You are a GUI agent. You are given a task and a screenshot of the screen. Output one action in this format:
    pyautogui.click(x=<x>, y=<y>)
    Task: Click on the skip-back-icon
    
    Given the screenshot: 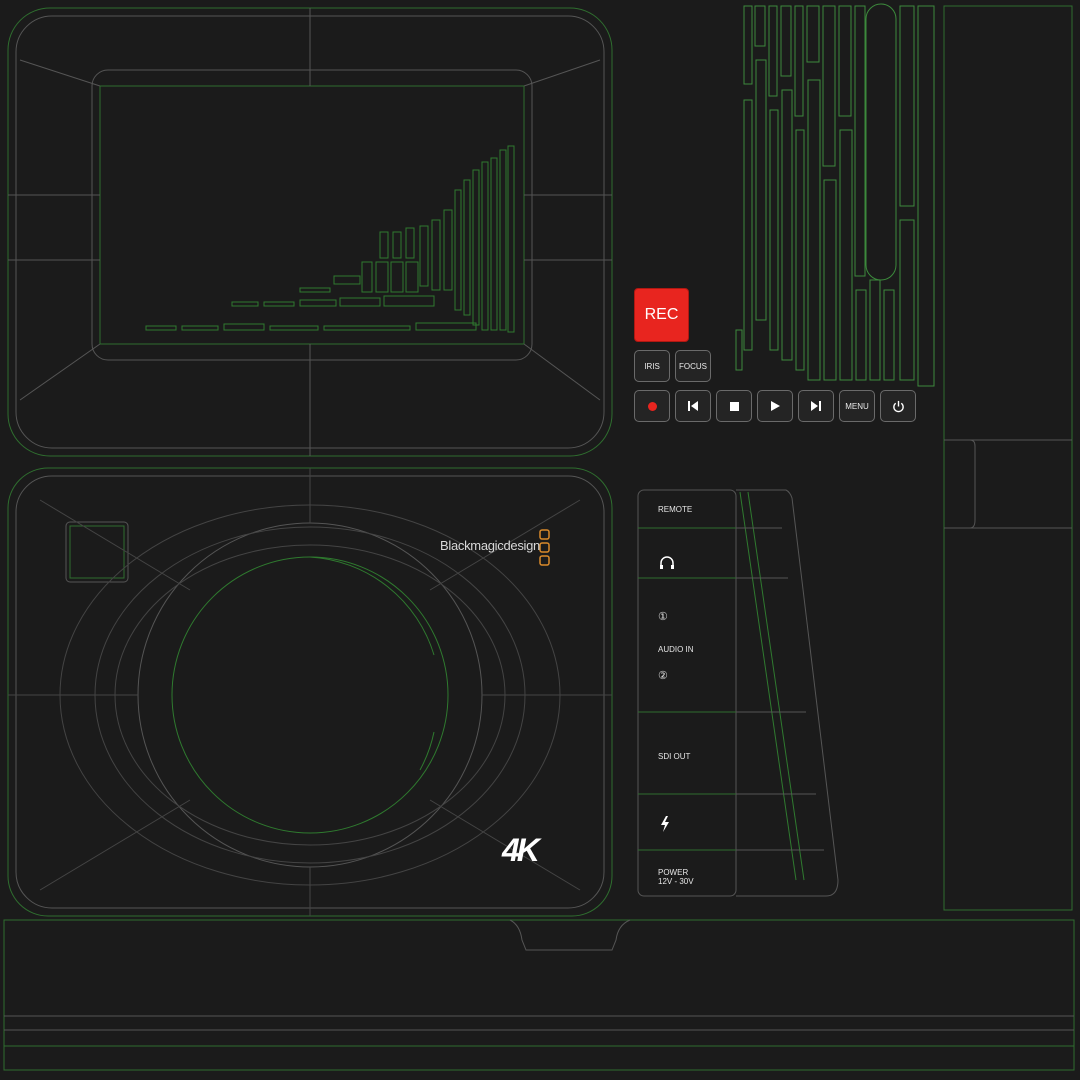 What is the action you would take?
    pyautogui.click(x=693, y=406)
    